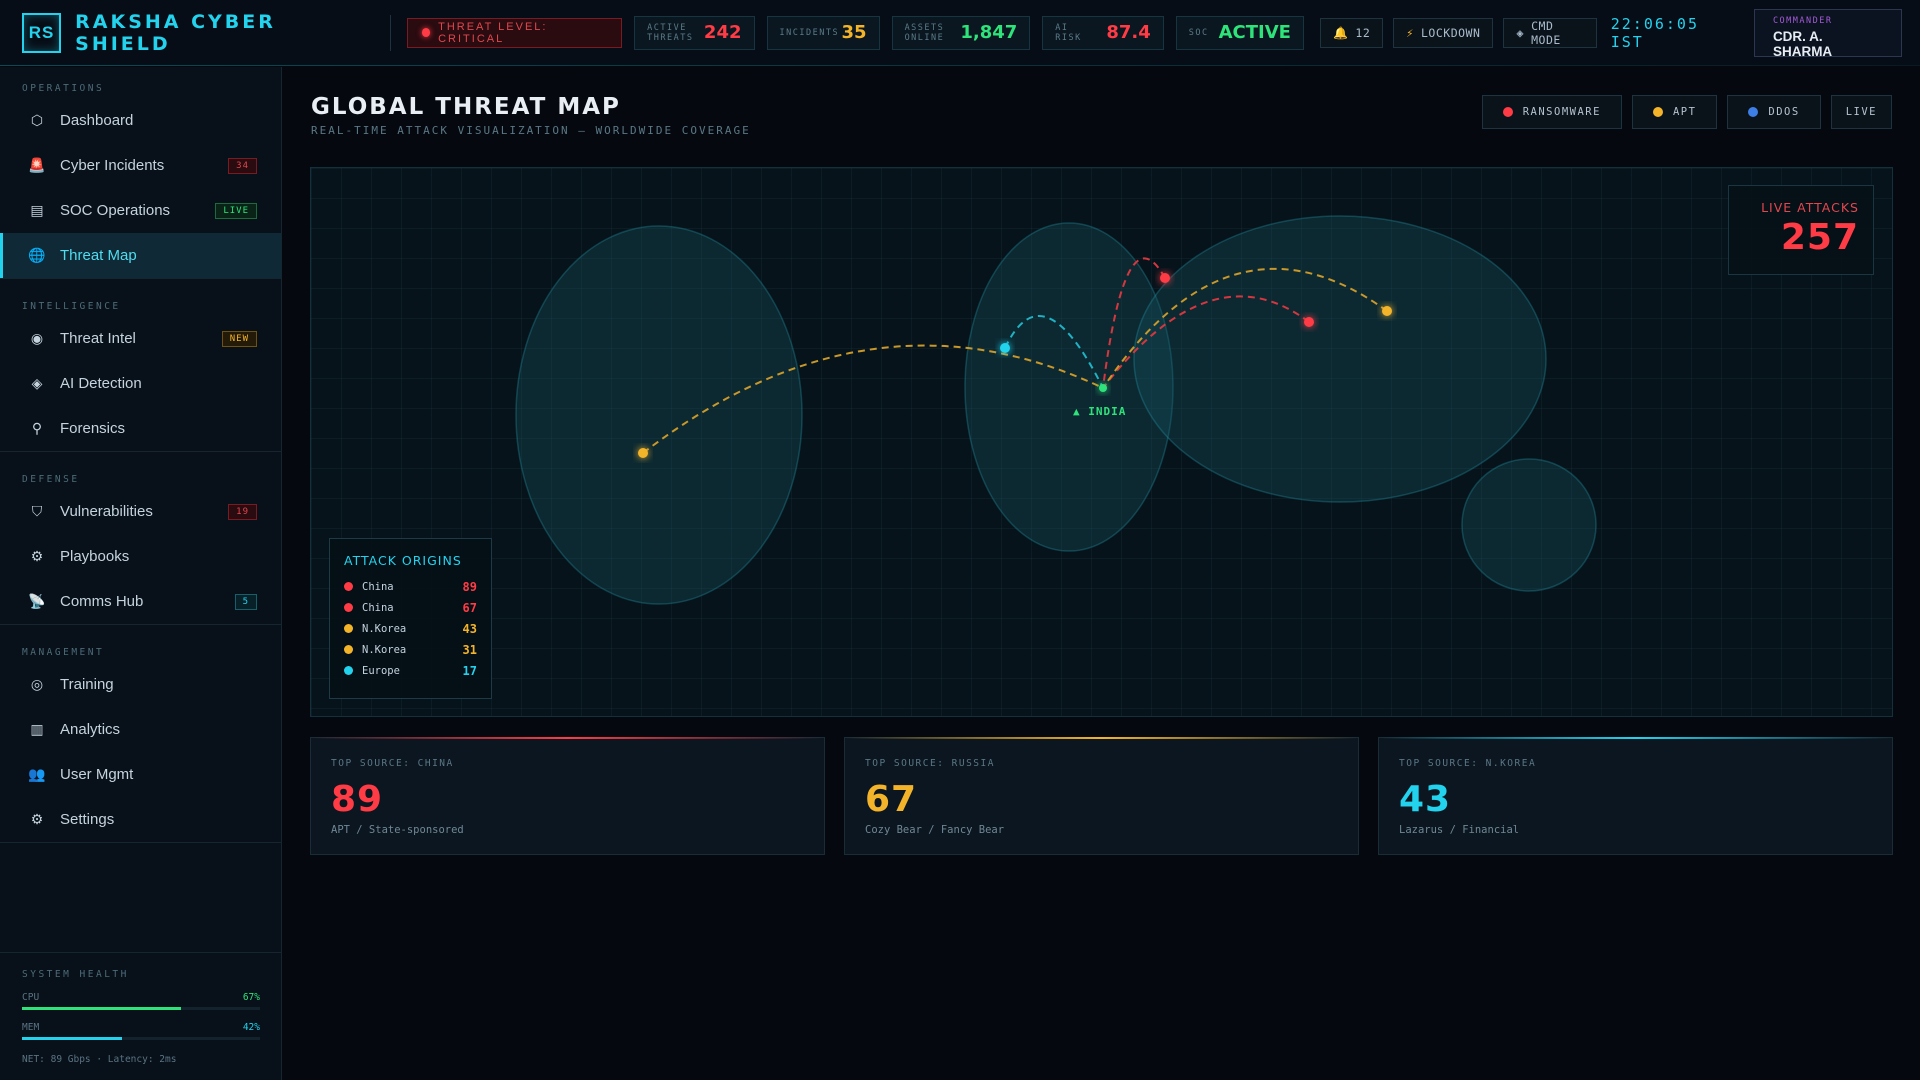  I want to click on sidebar-badge: LIVE, so click(236, 210).